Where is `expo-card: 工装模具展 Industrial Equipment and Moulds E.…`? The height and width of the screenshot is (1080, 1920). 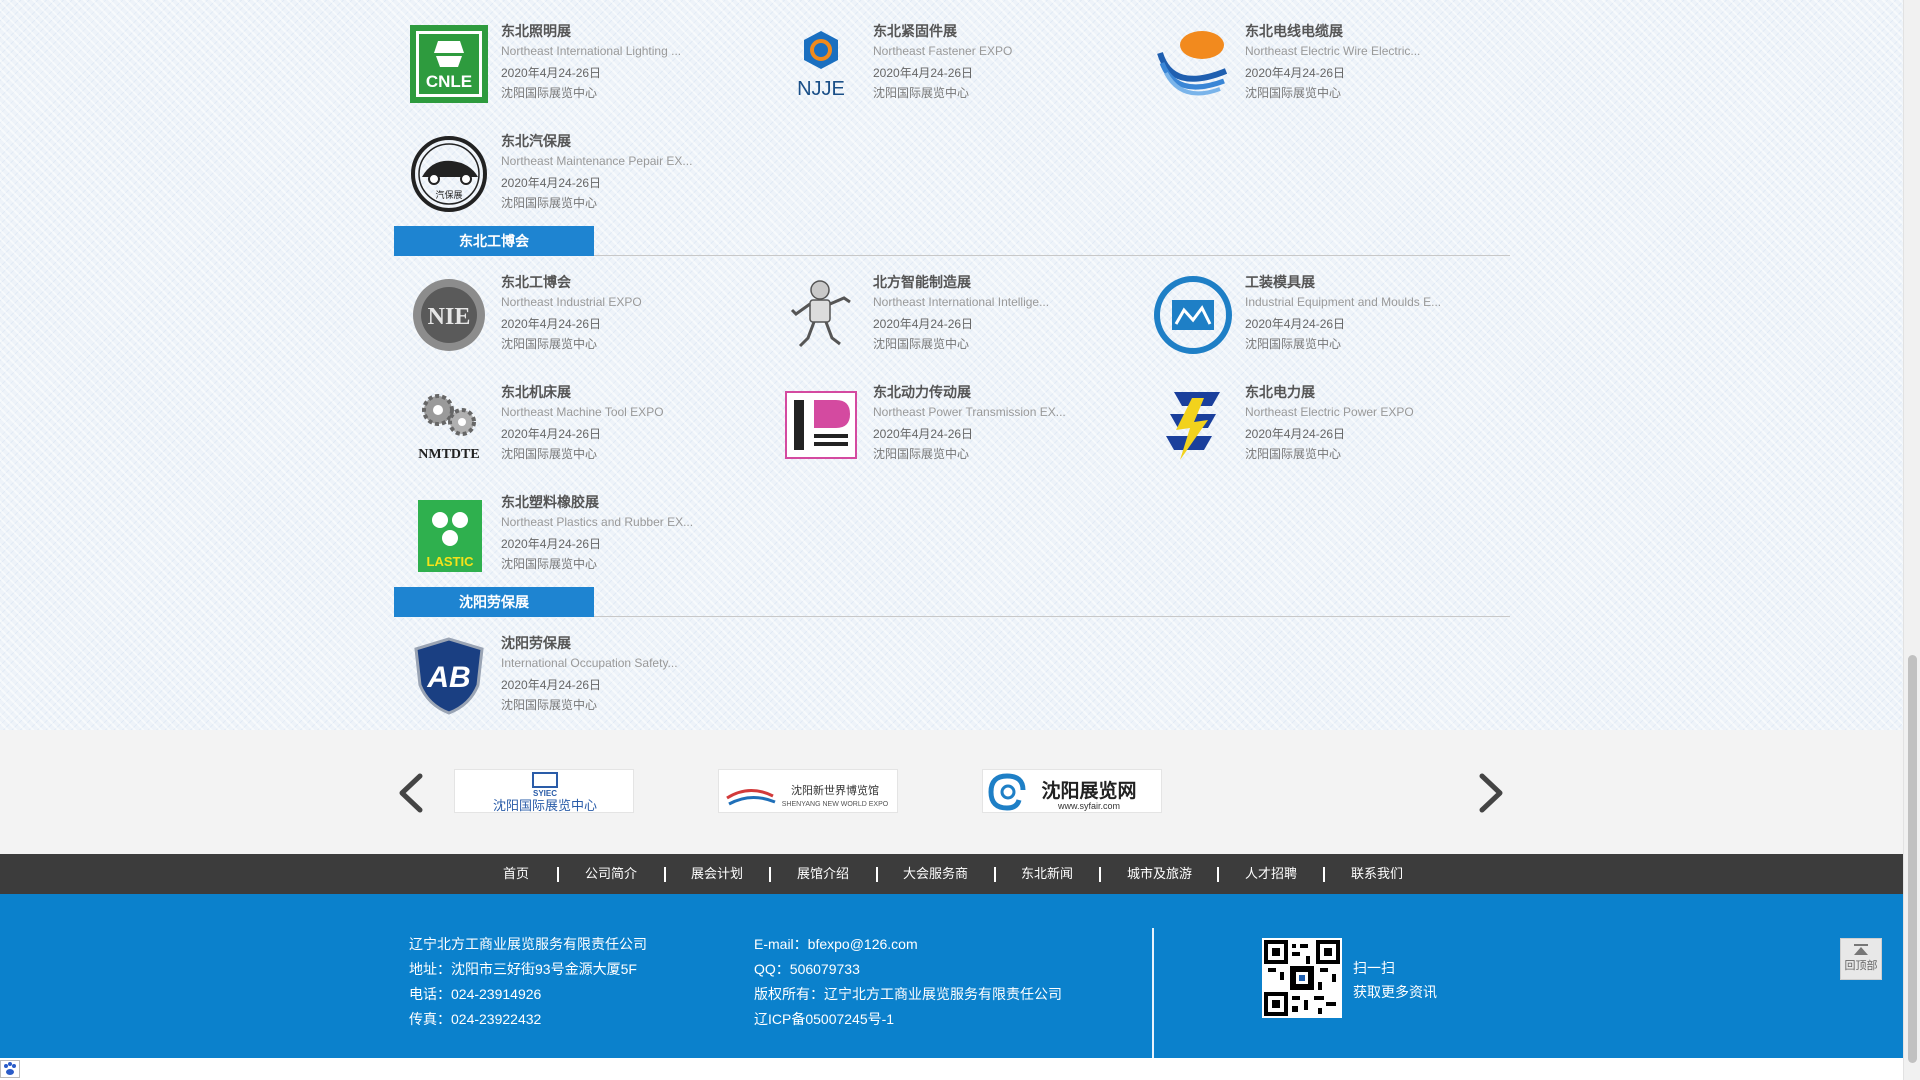
expo-card: 工装模具展 Industrial Equipment and Moulds E.… is located at coordinates (1303, 317).